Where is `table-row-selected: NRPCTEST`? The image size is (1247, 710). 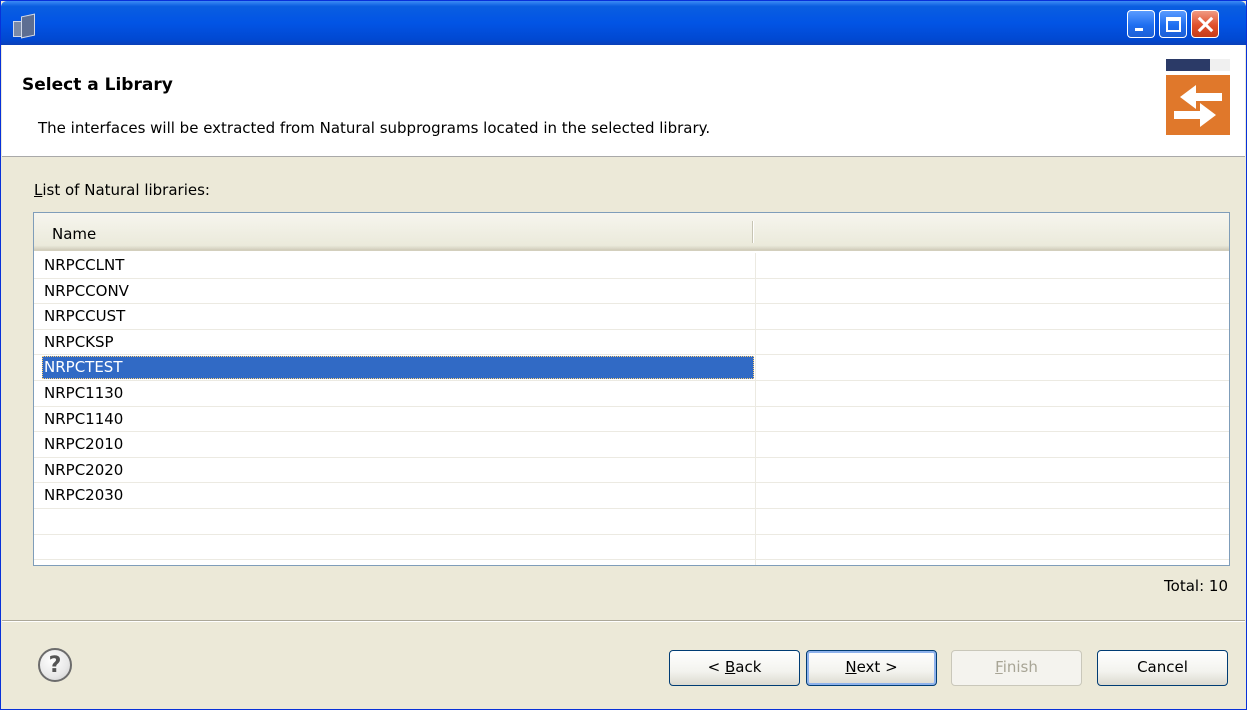
table-row-selected: NRPCTEST is located at coordinates (631, 368).